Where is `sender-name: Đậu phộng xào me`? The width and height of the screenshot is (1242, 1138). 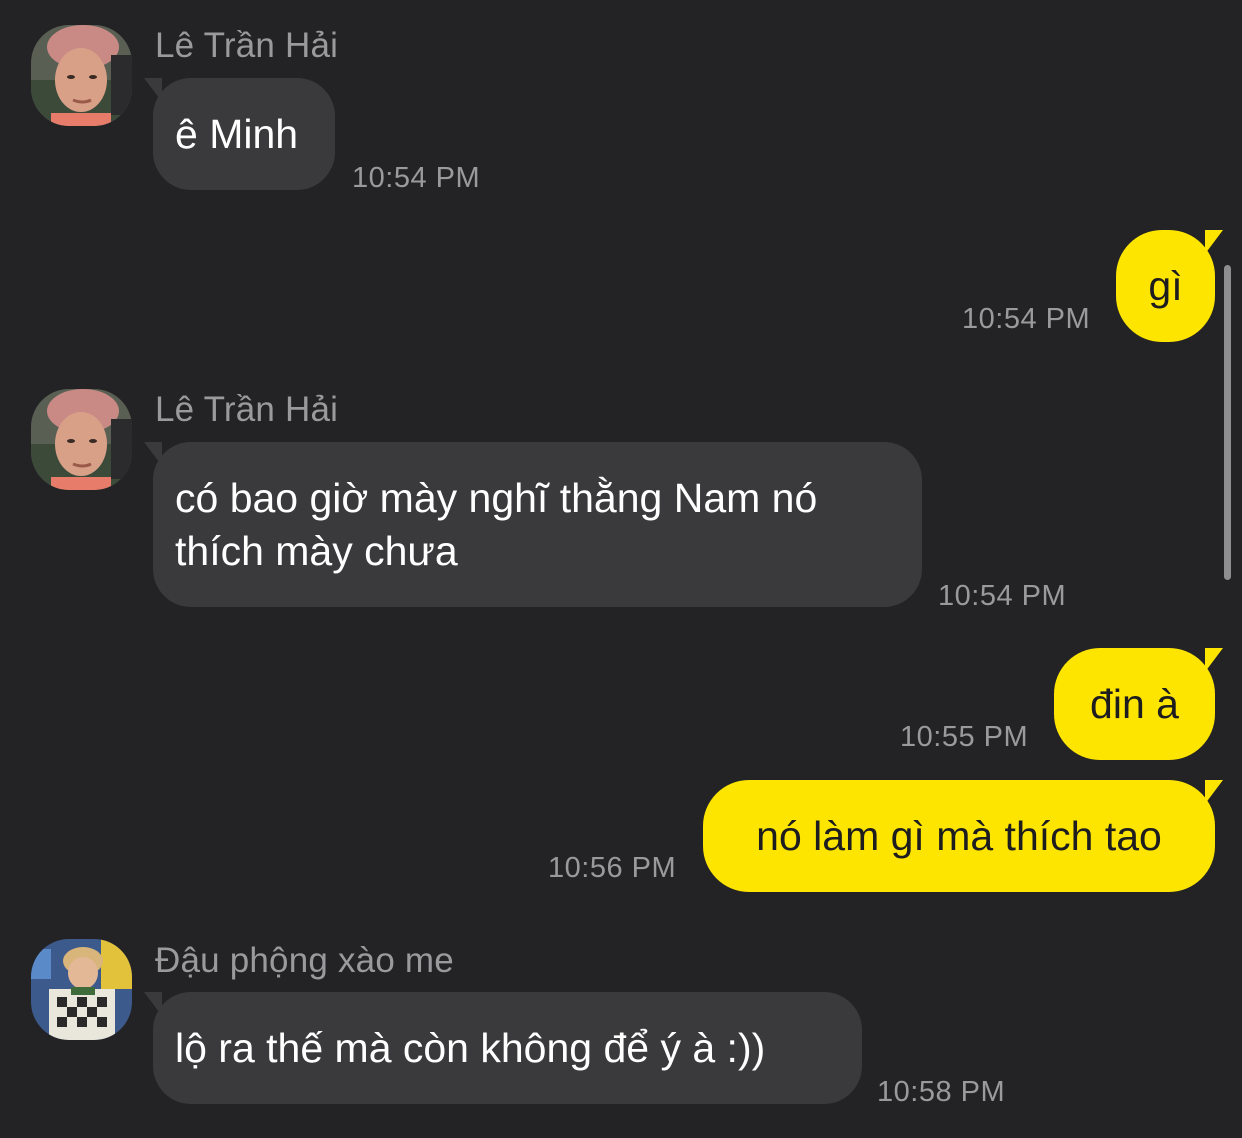
sender-name: Đậu phộng xào me is located at coordinates (304, 960).